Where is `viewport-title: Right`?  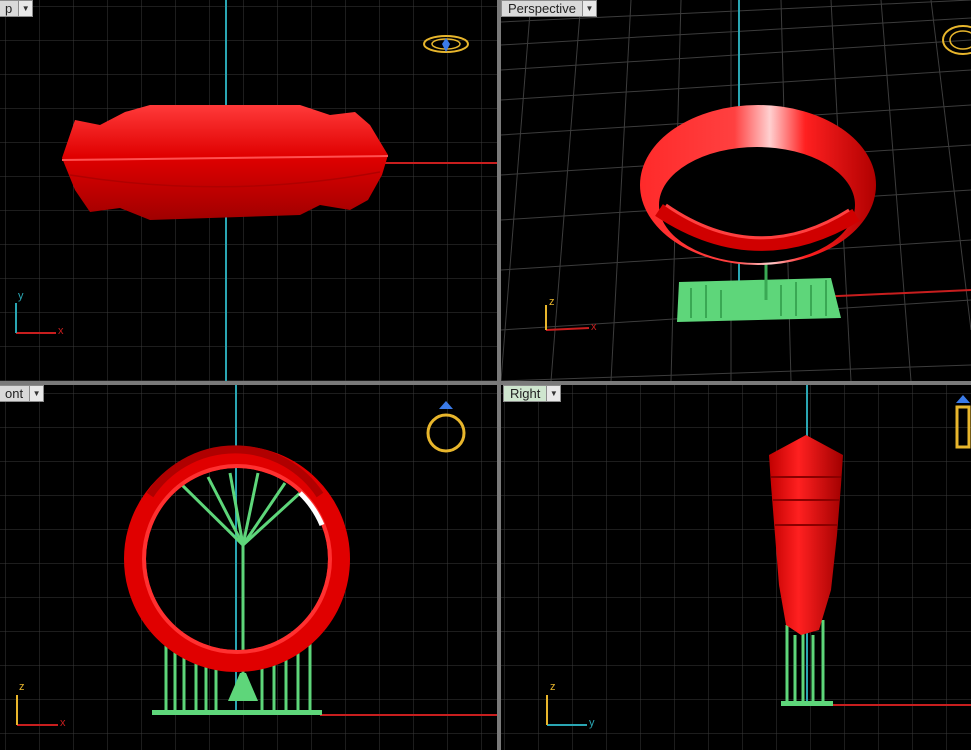
viewport-title: Right is located at coordinates (525, 393).